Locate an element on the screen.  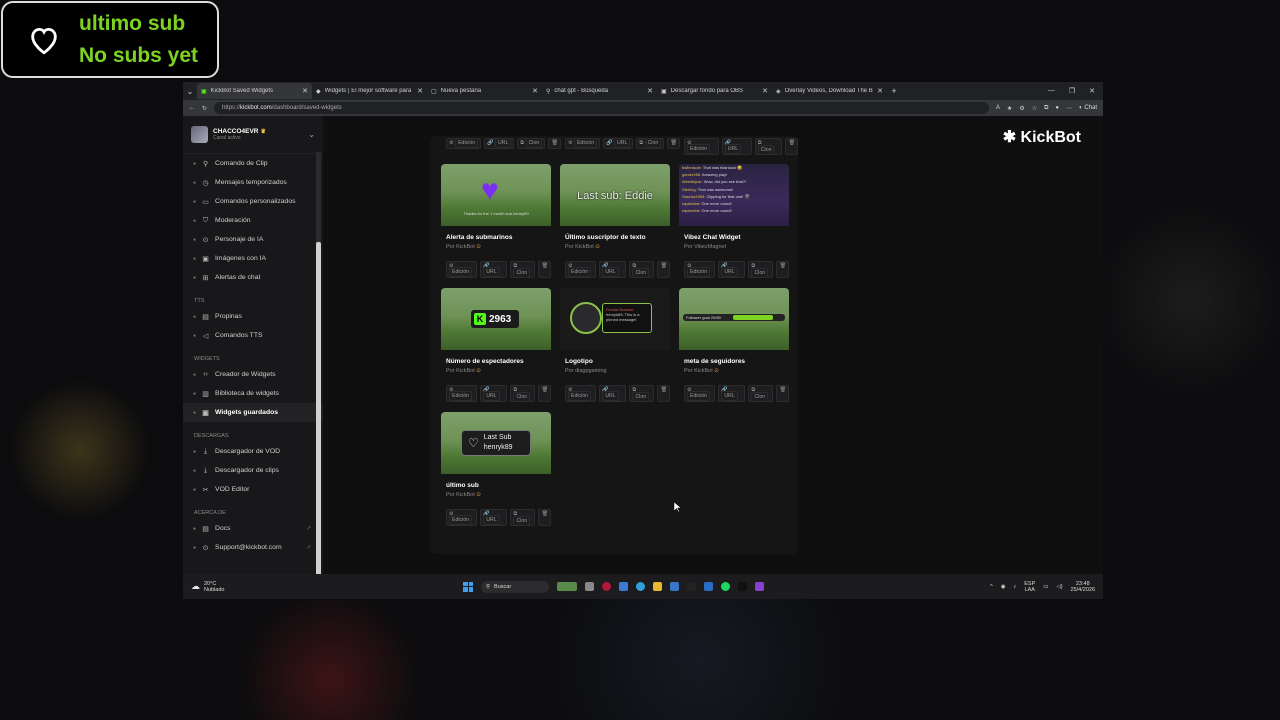
app-icon is located at coordinates (691, 586).